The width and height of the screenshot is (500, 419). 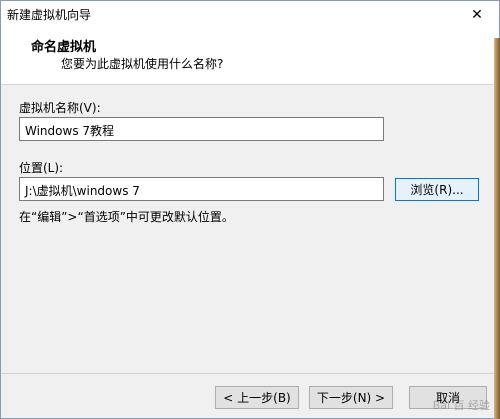 What do you see at coordinates (351, 397) in the screenshot?
I see `next-button: 下一步(N) >` at bounding box center [351, 397].